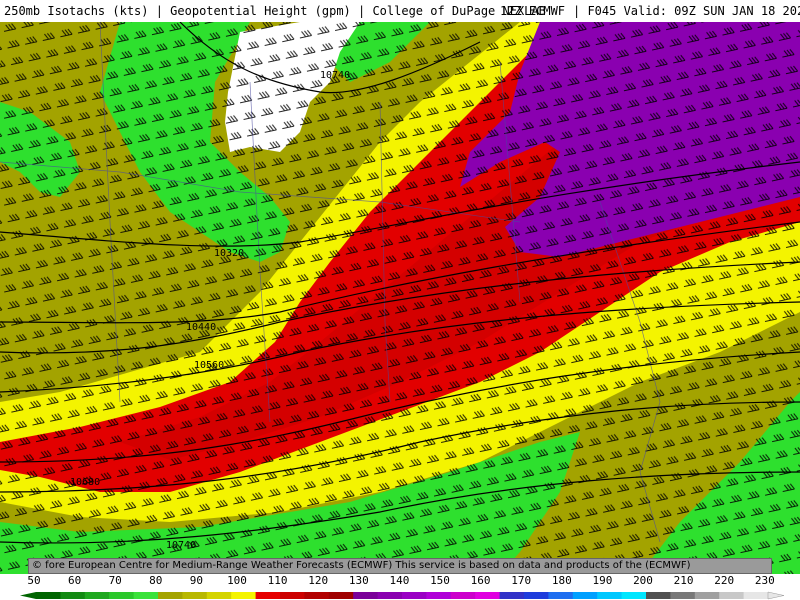 This screenshot has height=600, width=800. What do you see at coordinates (776, 595) in the screenshot?
I see `scale-right-arrow` at bounding box center [776, 595].